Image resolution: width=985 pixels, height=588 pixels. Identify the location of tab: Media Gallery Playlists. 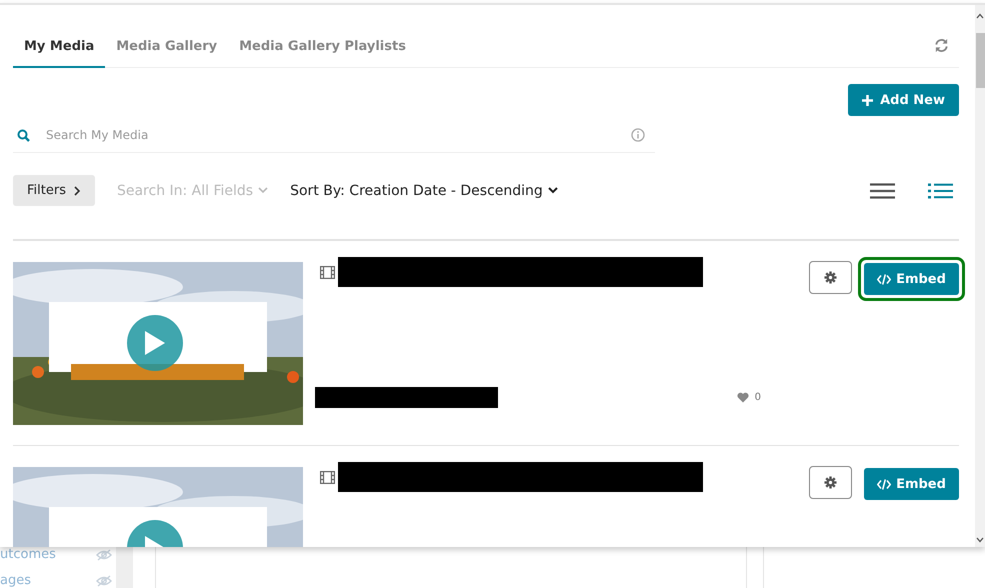
(322, 53).